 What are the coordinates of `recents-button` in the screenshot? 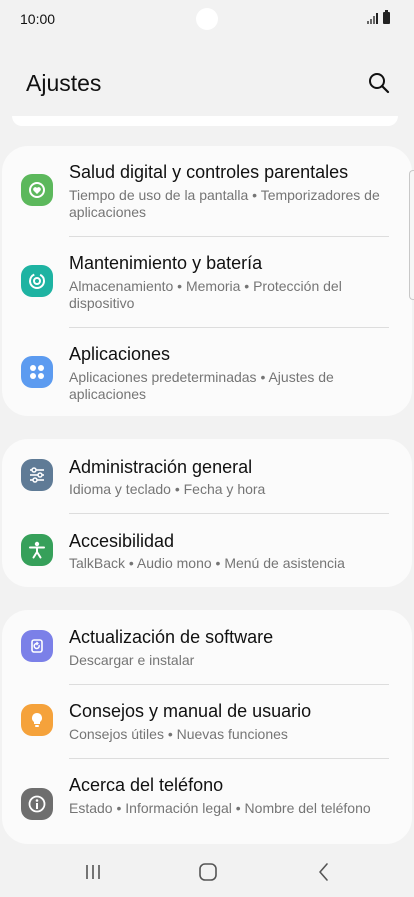 It's located at (93, 872).